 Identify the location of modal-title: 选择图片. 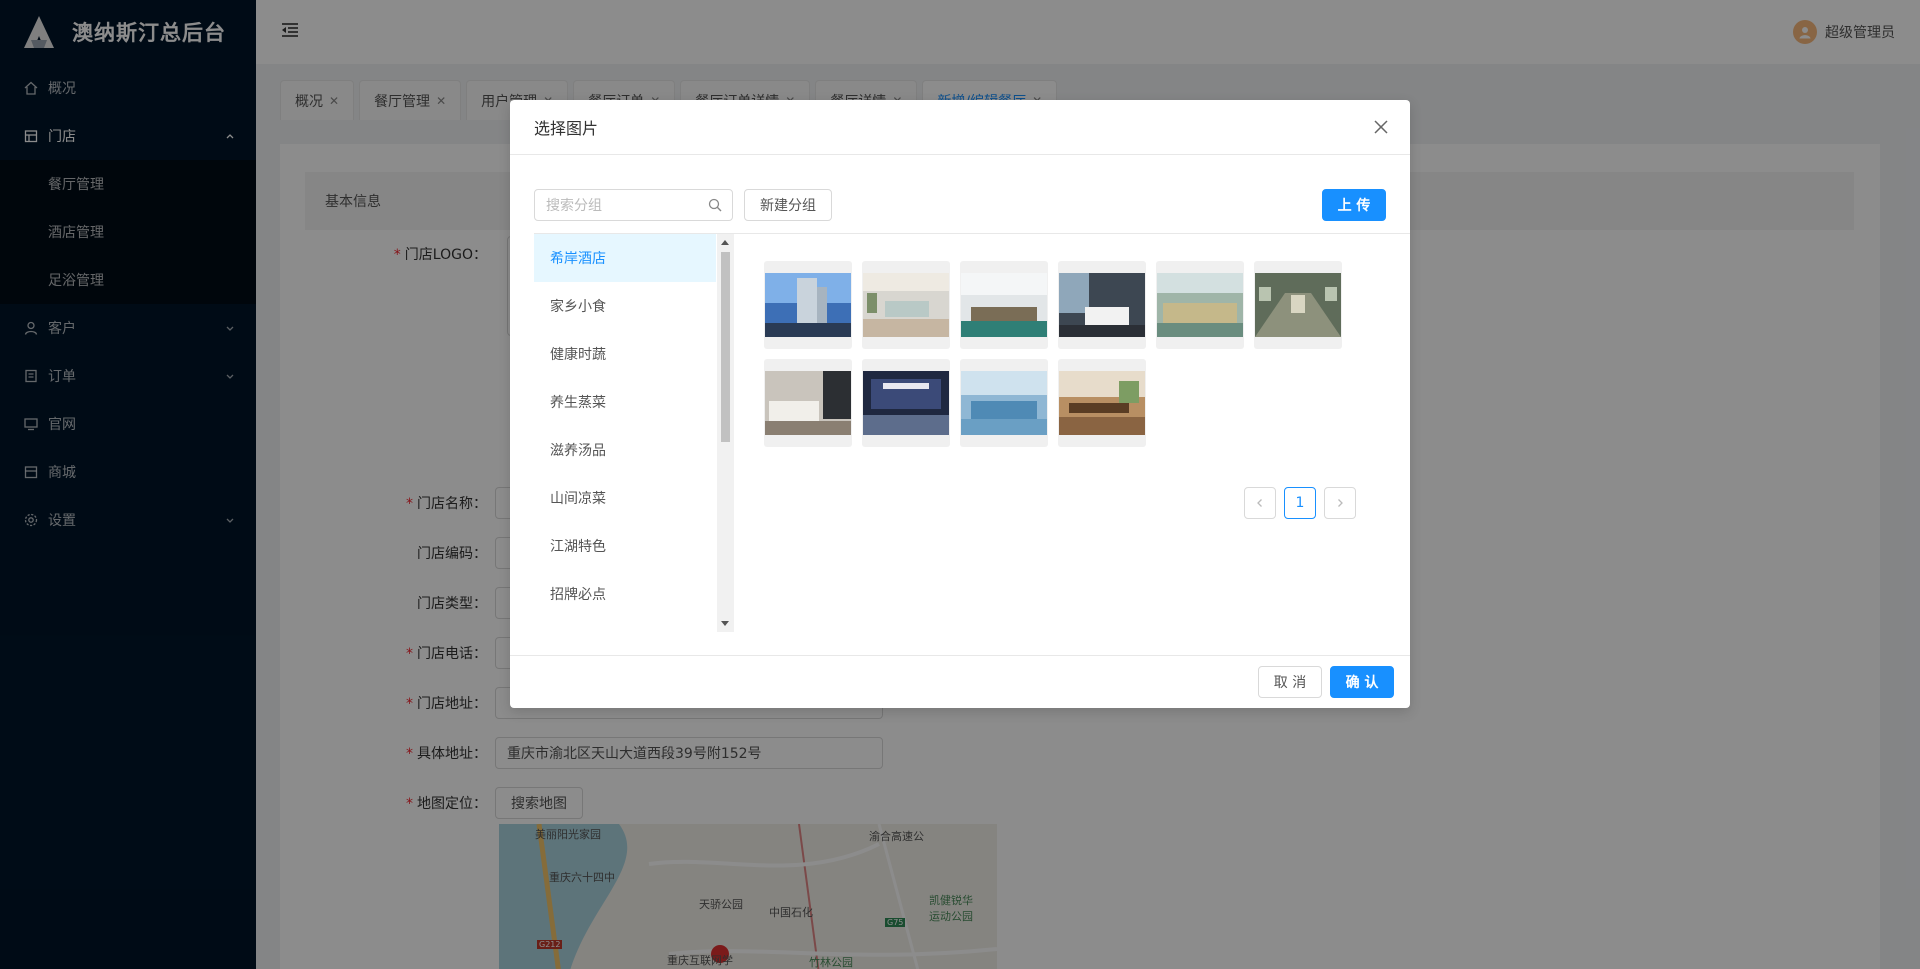
(960, 127).